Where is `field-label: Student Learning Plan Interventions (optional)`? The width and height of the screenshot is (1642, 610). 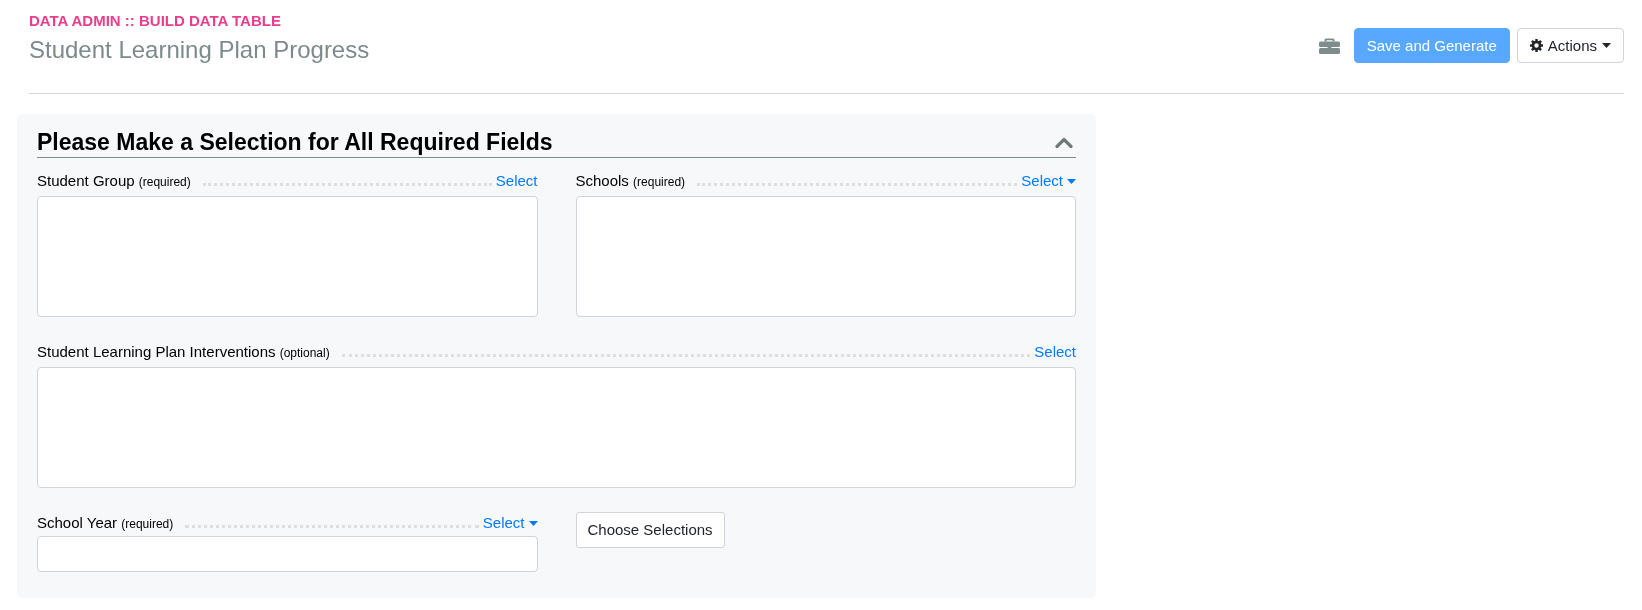 field-label: Student Learning Plan Interventions (optional) is located at coordinates (183, 352).